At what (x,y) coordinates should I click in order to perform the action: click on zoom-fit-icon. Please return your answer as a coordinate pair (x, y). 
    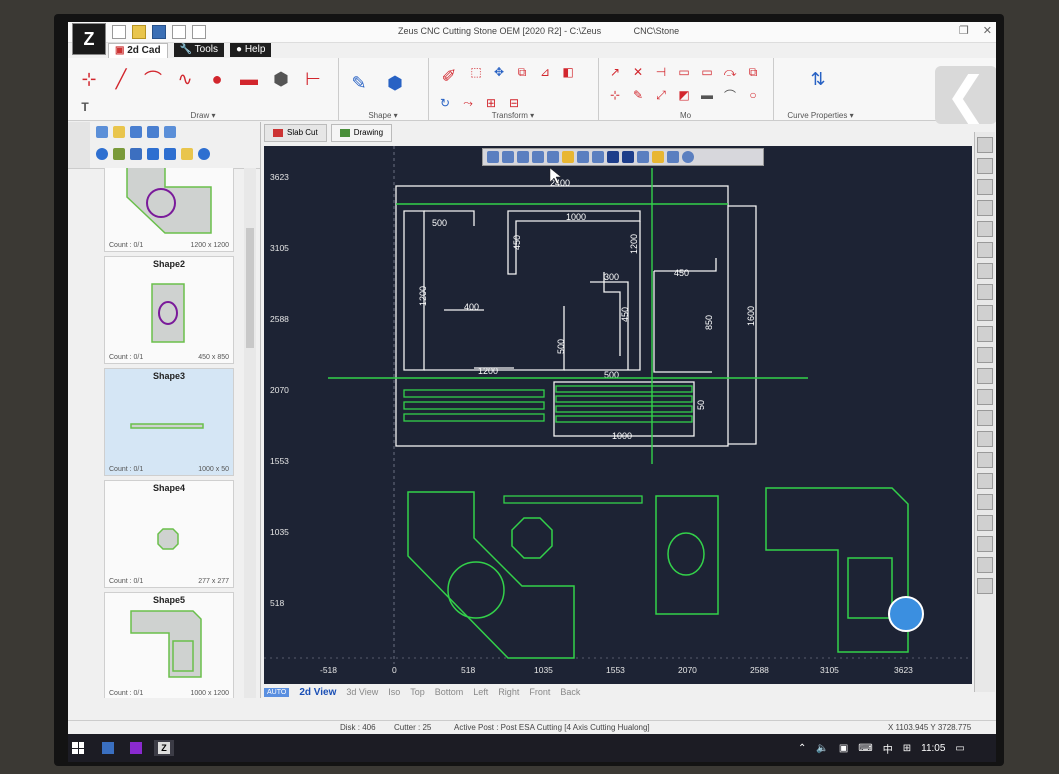
    Looking at the image, I should click on (523, 157).